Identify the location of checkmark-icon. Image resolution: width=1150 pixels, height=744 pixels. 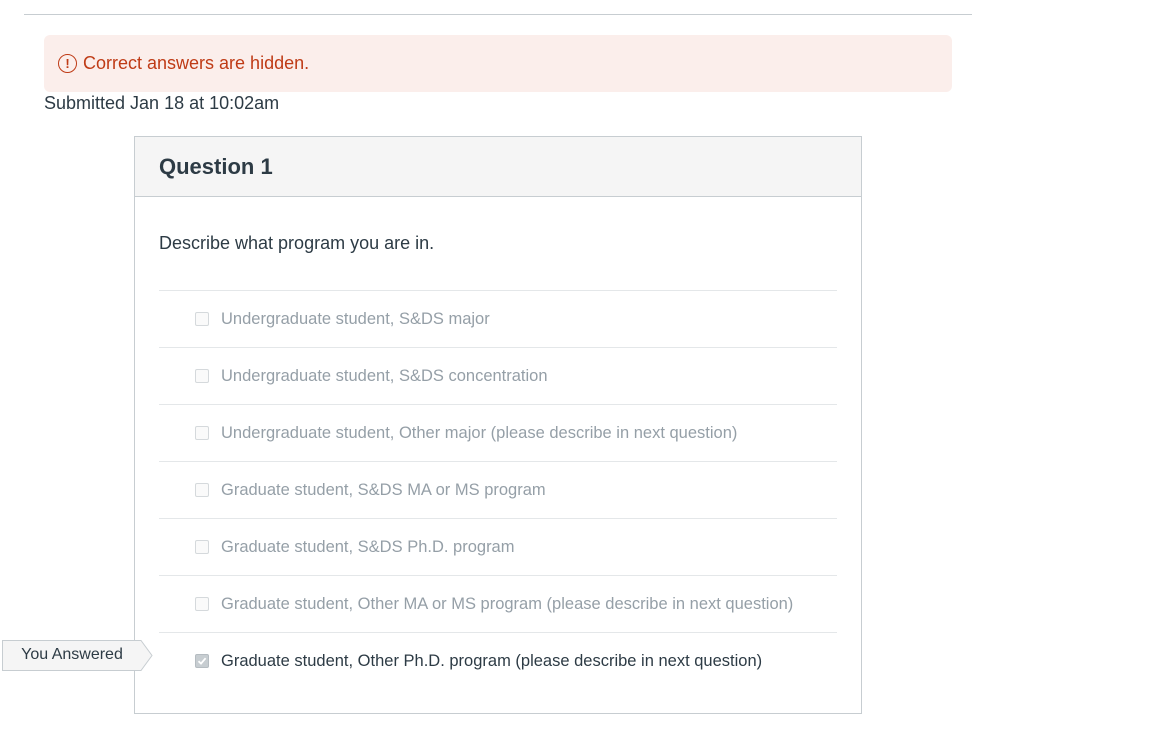
(202, 661).